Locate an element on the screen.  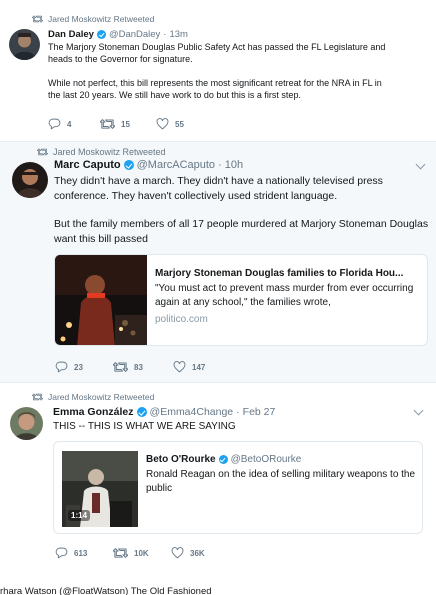
tweet-time: Feb 27 is located at coordinates (259, 412).